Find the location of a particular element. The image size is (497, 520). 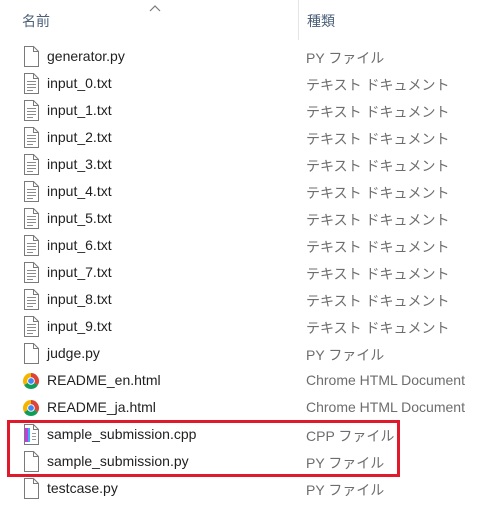

file-row: input_8.txt テキスト ドキュメント is located at coordinates (248, 299).